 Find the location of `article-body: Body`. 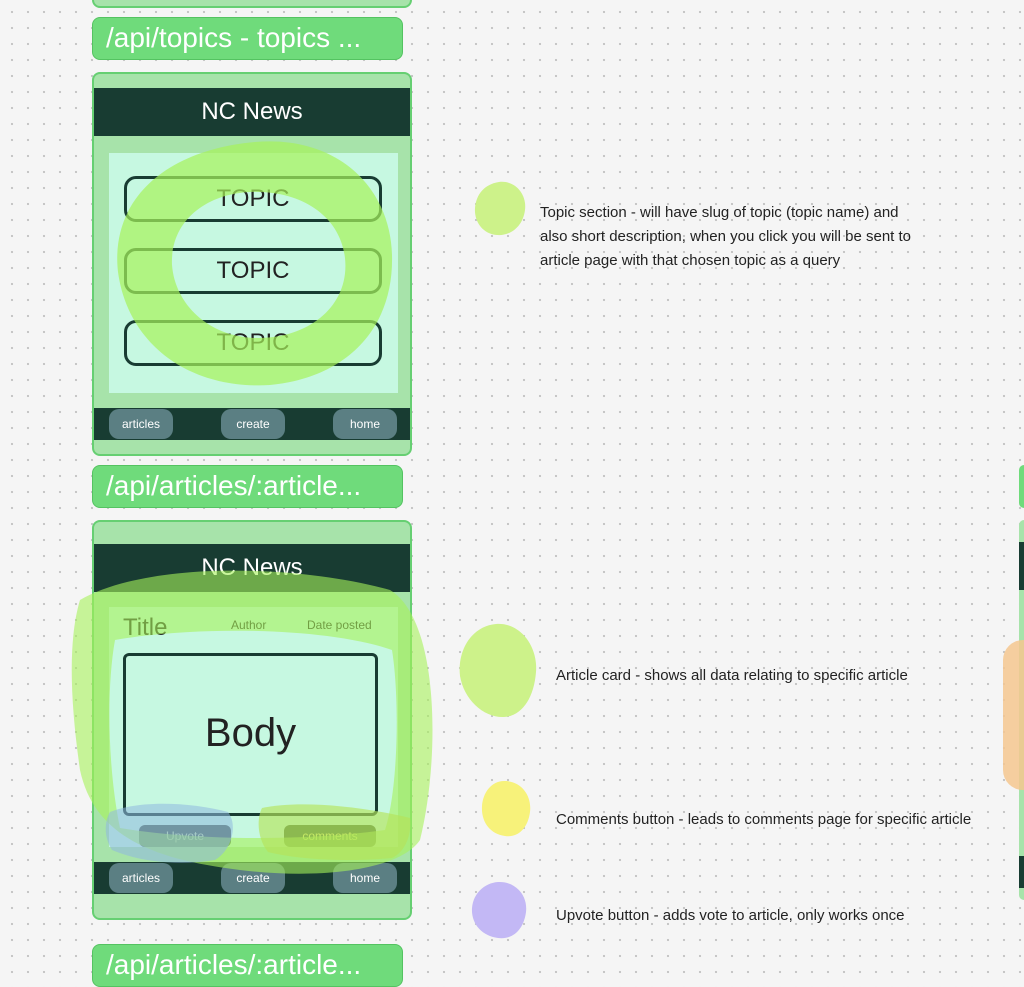

article-body: Body is located at coordinates (250, 734).